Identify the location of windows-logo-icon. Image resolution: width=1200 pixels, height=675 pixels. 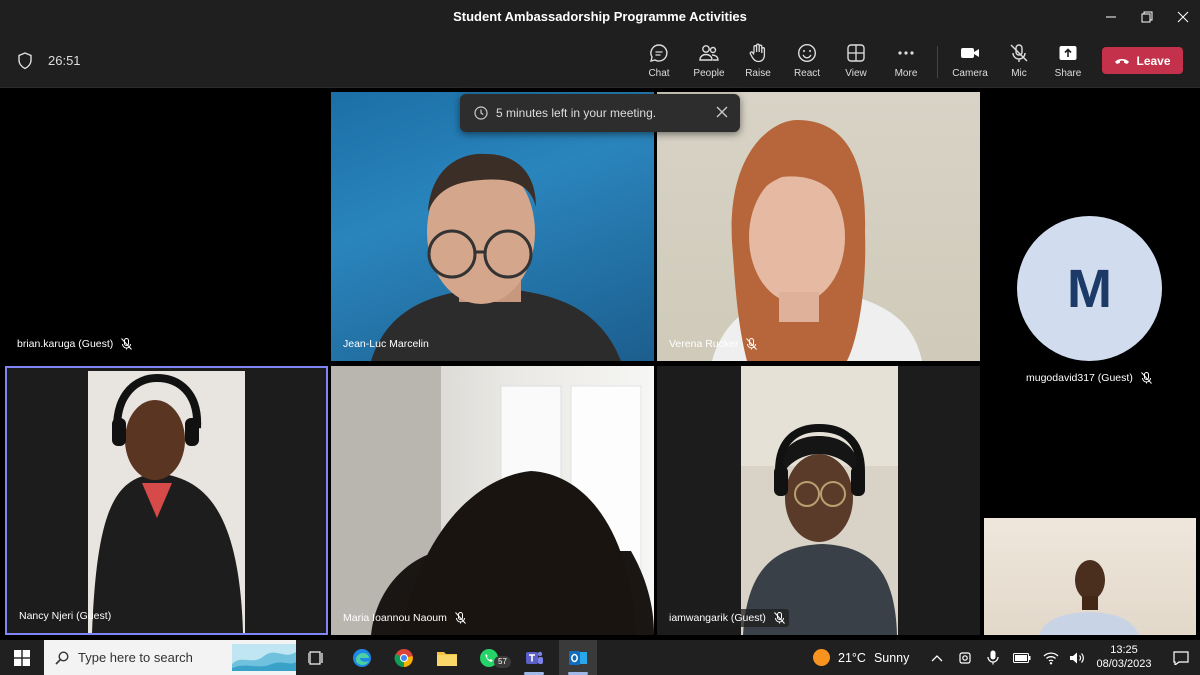
(22, 657).